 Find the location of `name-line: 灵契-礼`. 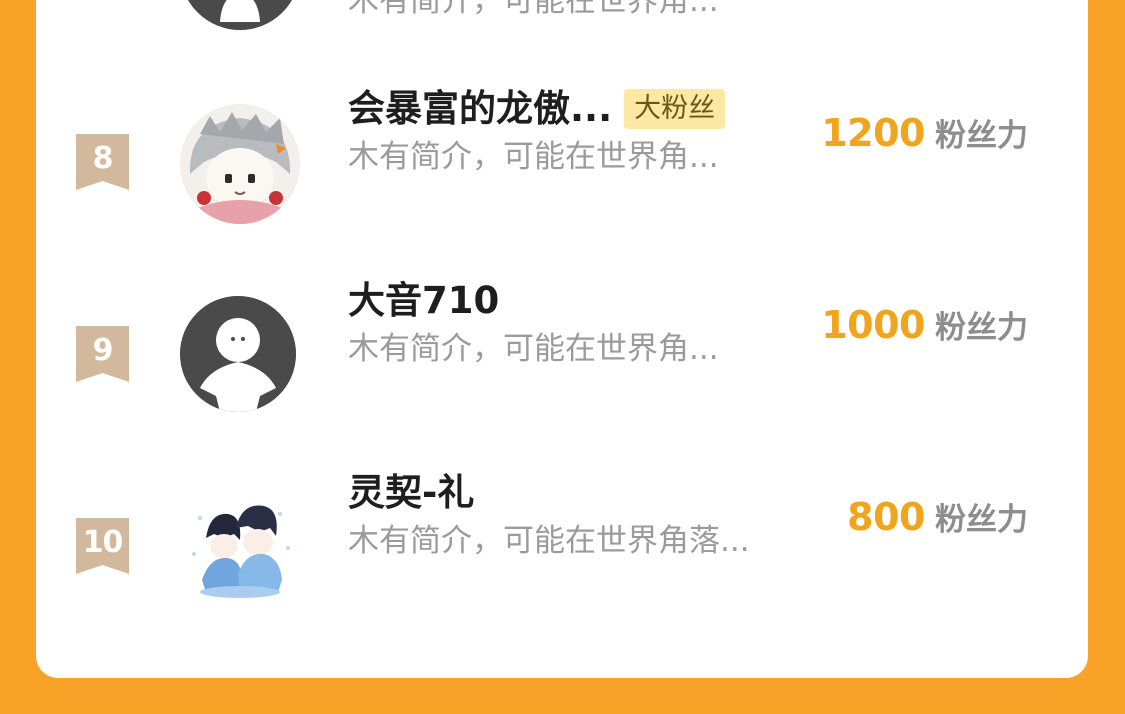

name-line: 灵契-礼 is located at coordinates (411, 493).